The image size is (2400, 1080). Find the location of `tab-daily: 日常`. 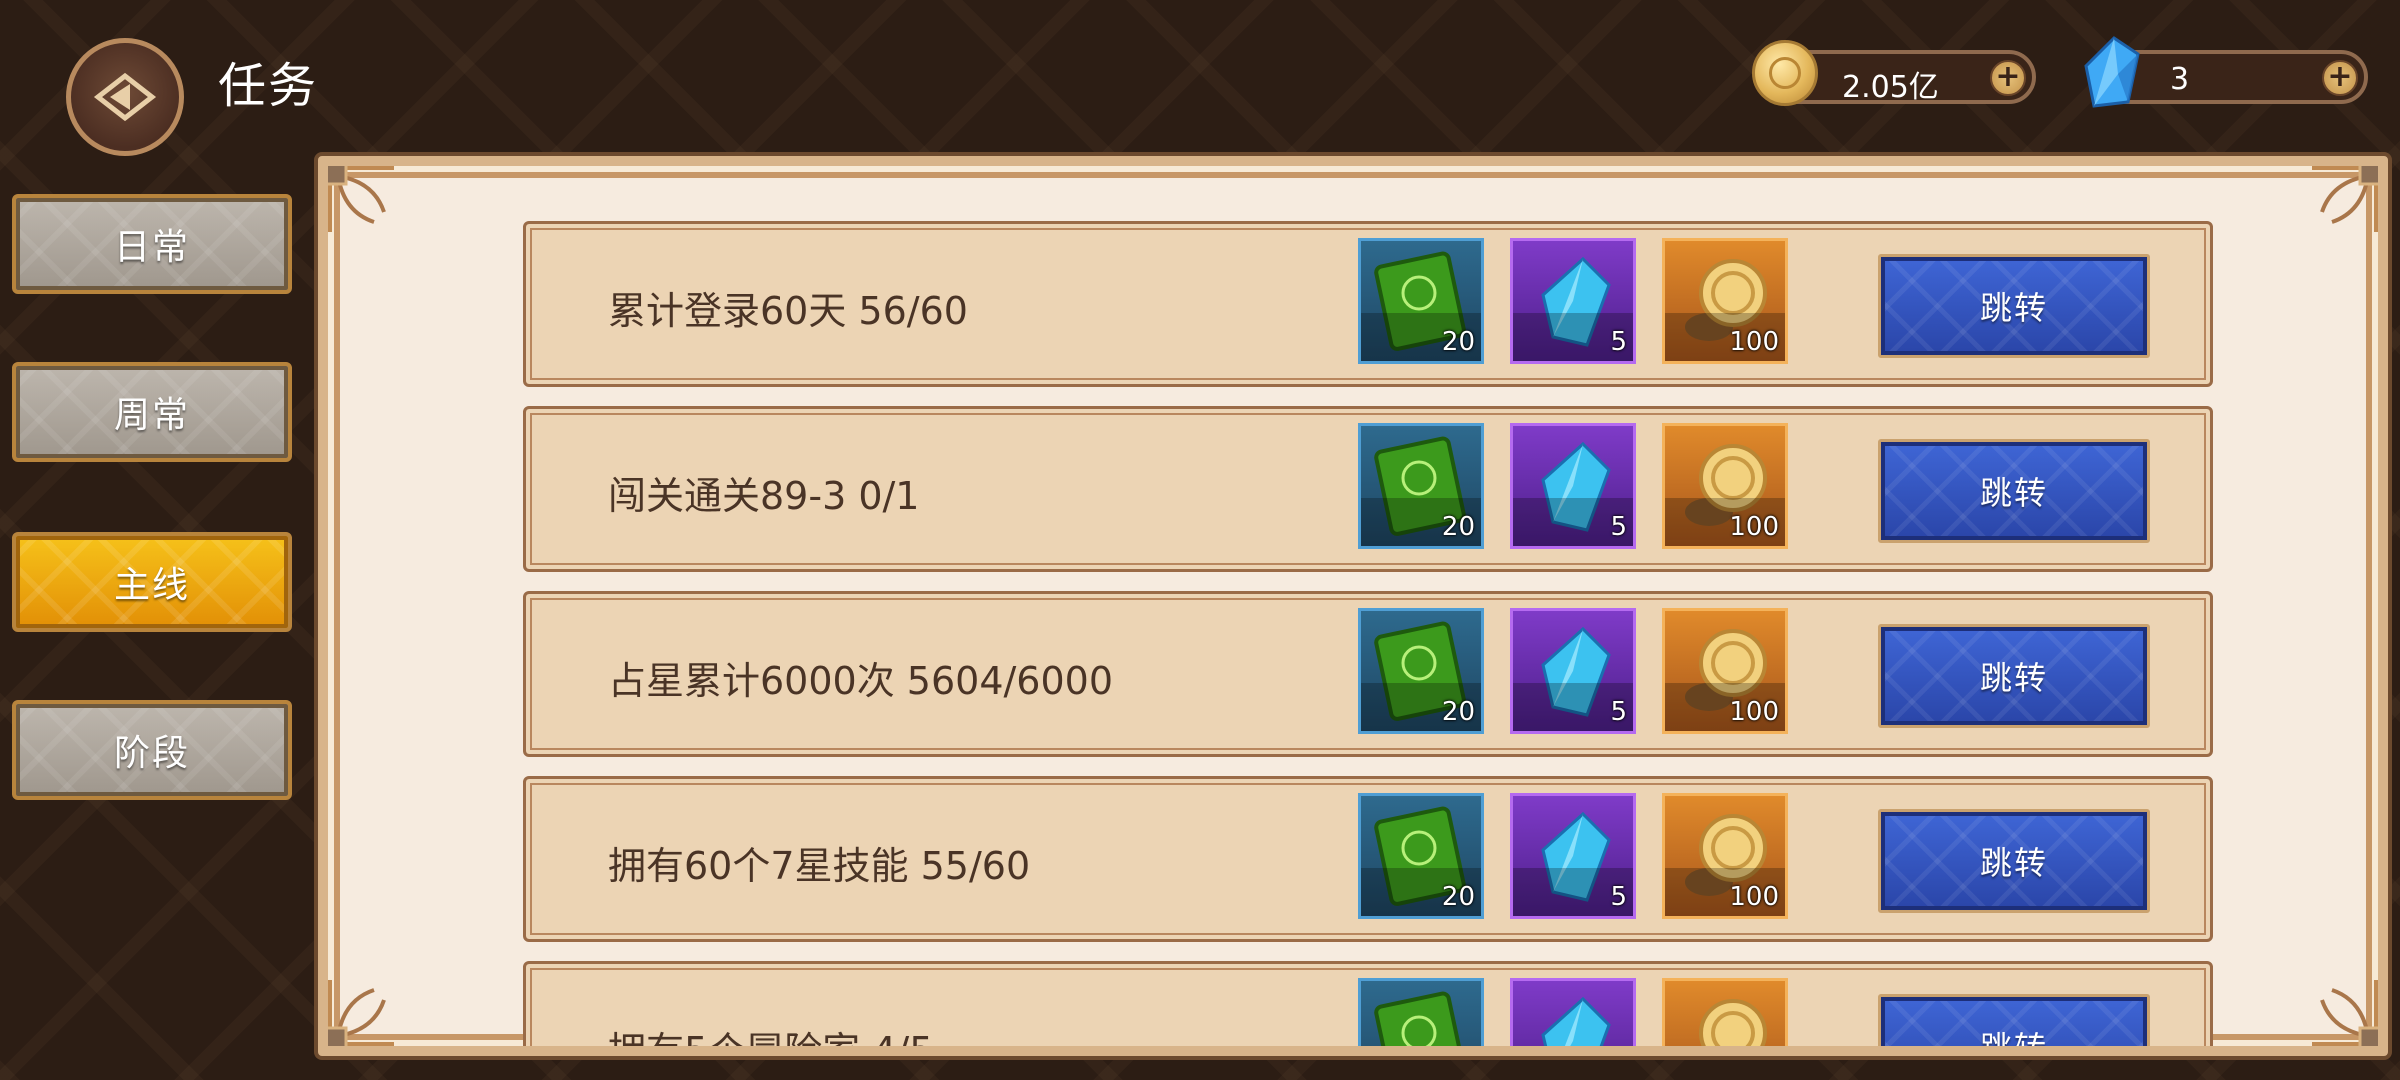

tab-daily: 日常 is located at coordinates (152, 244).